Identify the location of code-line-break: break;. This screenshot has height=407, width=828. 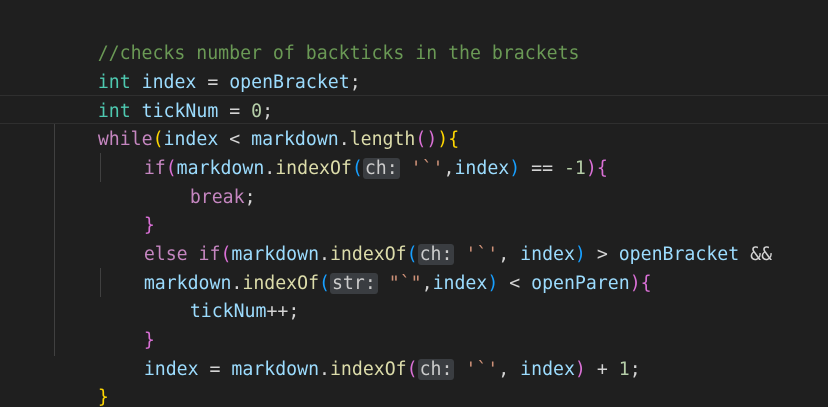
(201, 181).